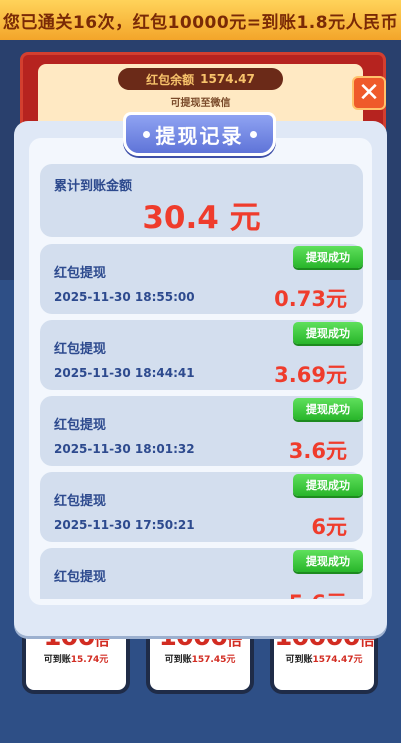  I want to click on close-icon: ✕, so click(369, 93).